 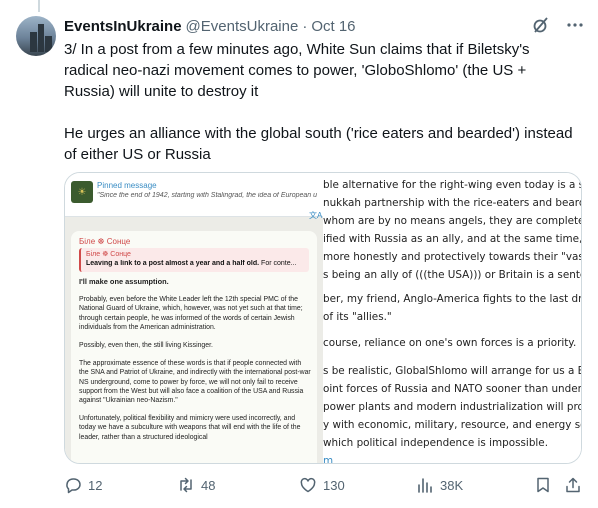 I want to click on more-options-icon, so click(x=575, y=27).